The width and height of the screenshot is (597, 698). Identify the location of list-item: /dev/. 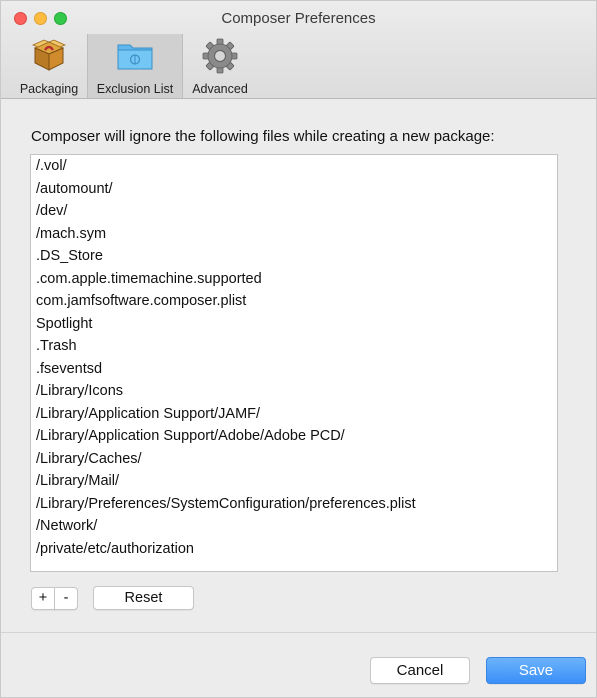
(294, 211).